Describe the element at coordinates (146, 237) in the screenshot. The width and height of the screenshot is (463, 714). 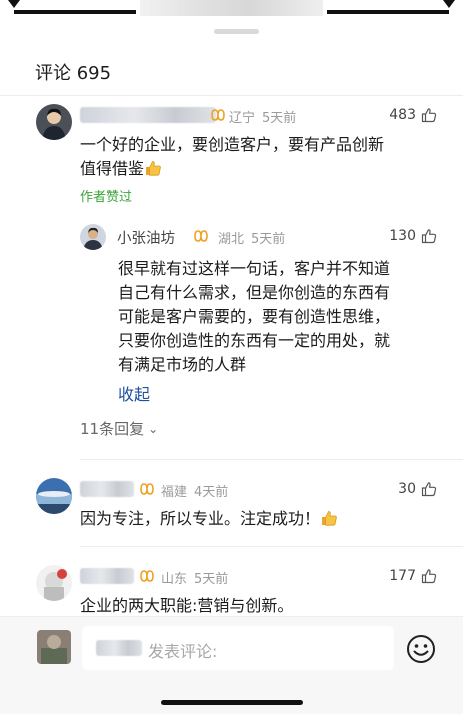
I see `reply-author-name: 小张油坊` at that location.